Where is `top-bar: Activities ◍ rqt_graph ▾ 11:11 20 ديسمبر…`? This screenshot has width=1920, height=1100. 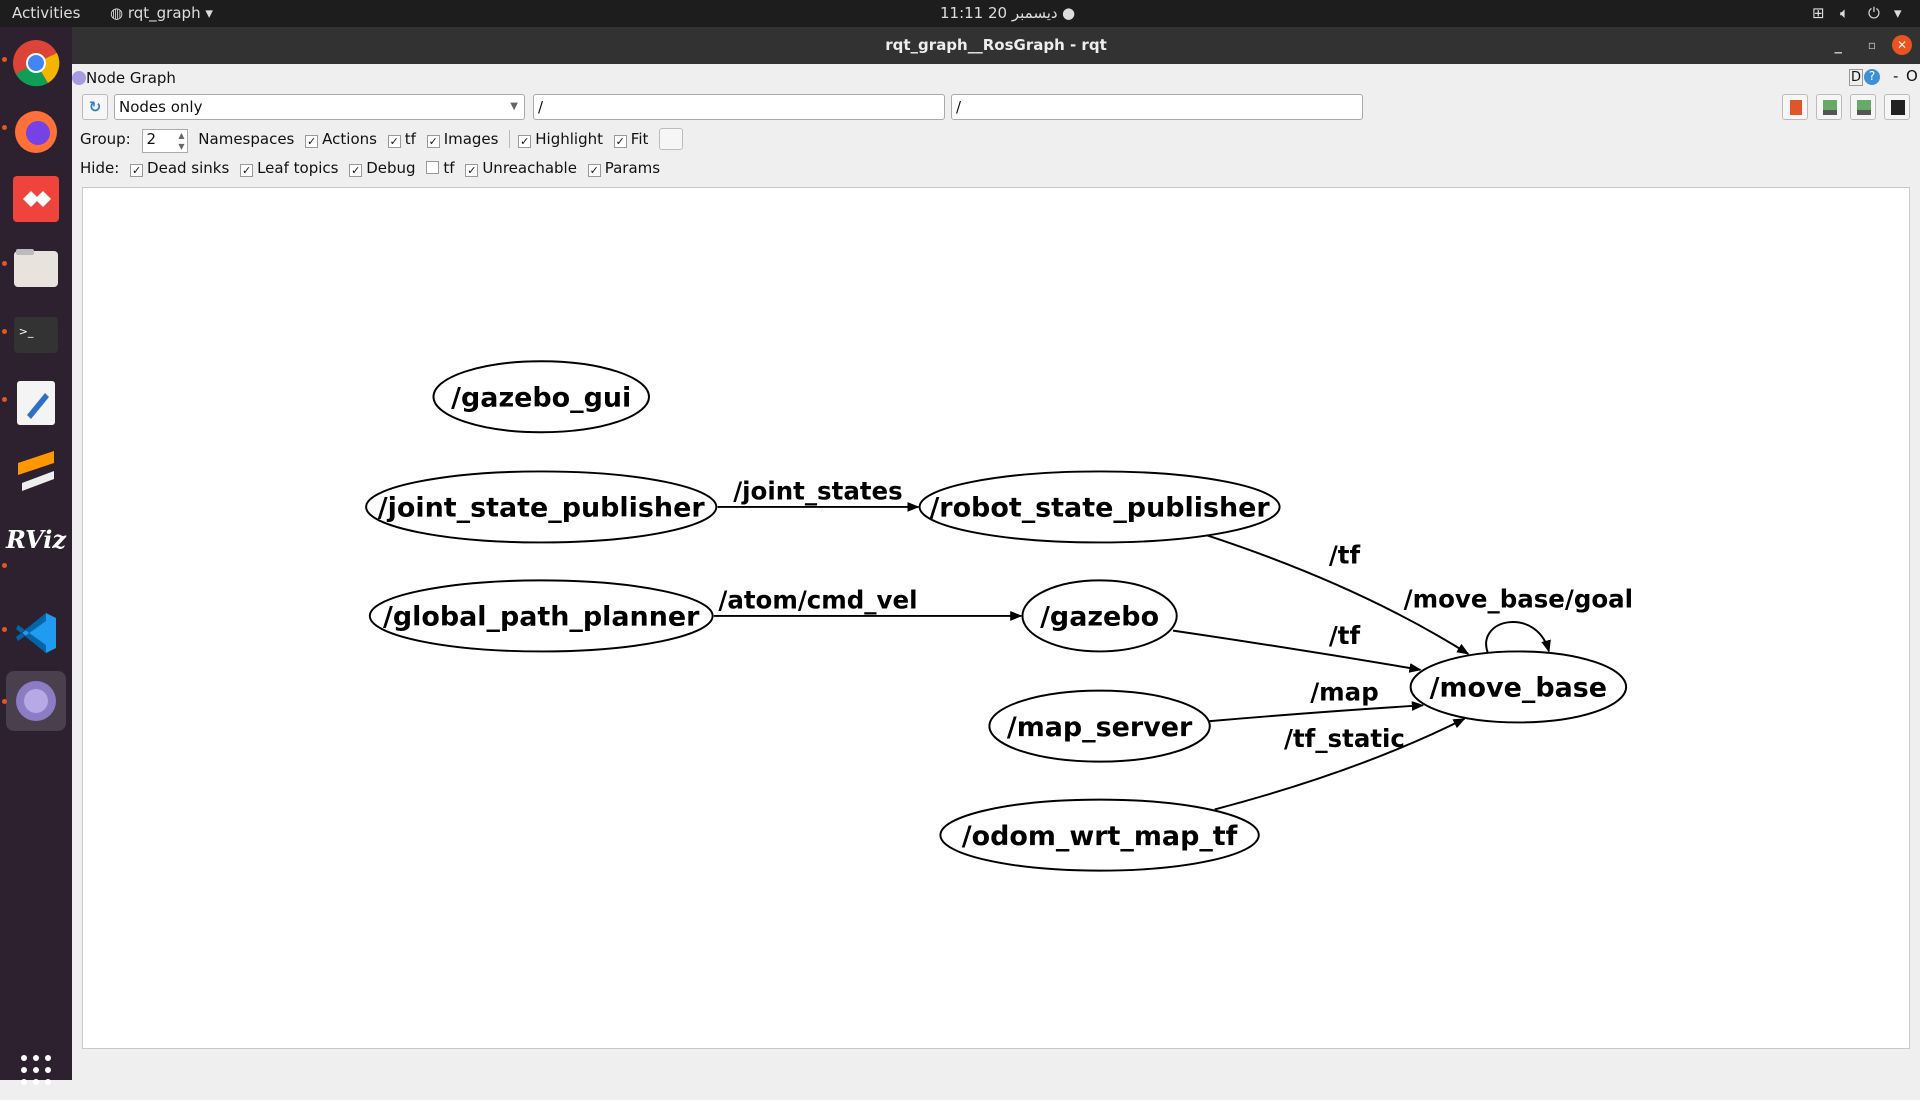
top-bar: Activities ◍ rqt_graph ▾ 11:11 20 ديسمبر… is located at coordinates (960, 13).